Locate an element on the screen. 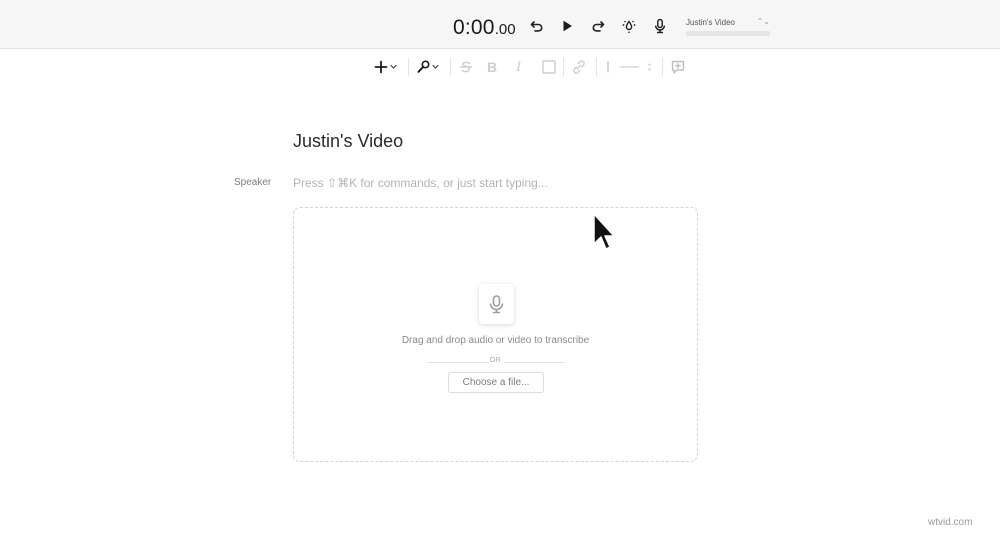 This screenshot has width=1000, height=535. or-divider-right is located at coordinates (534, 362).